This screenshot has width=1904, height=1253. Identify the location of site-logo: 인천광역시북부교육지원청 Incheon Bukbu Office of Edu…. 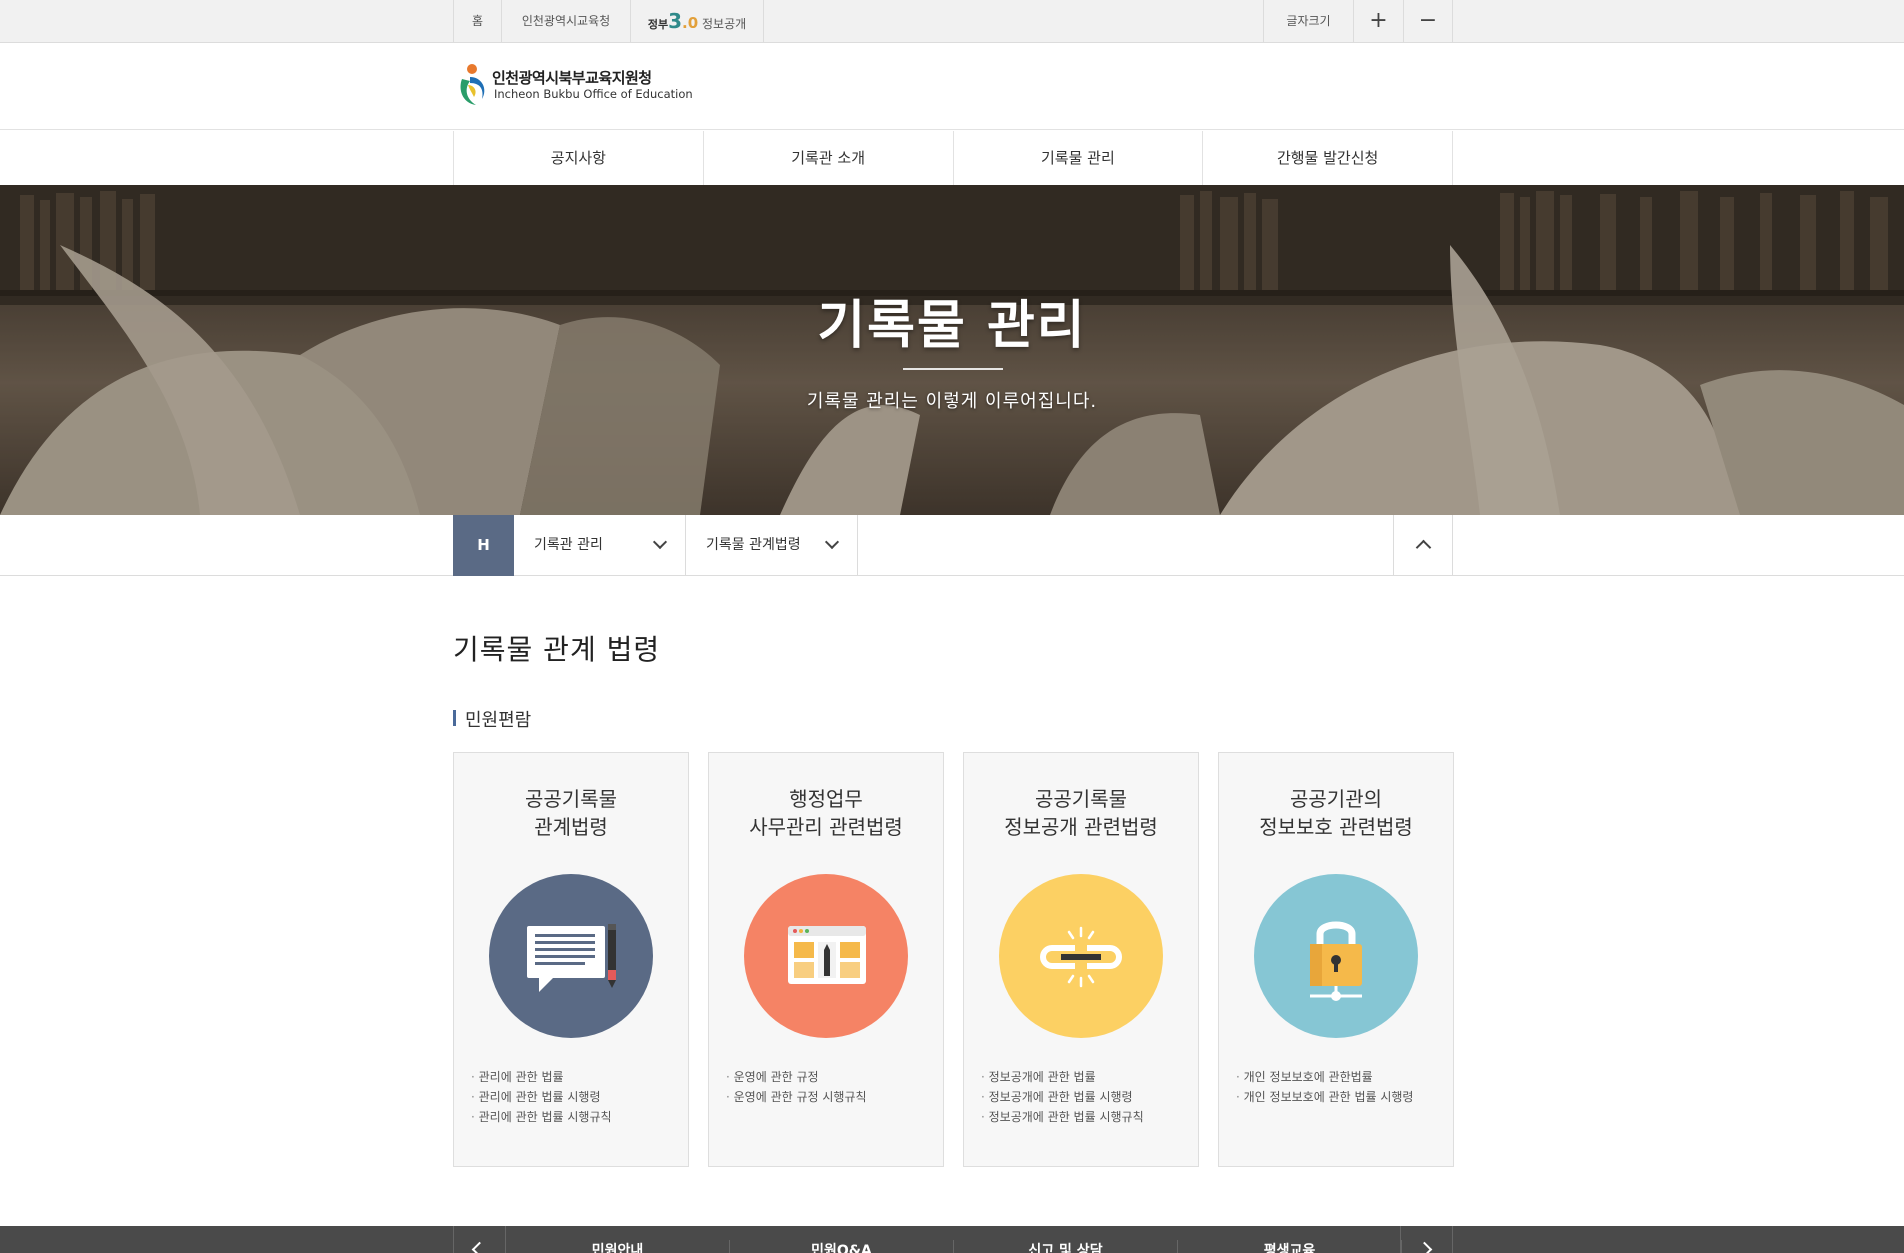
(576, 88).